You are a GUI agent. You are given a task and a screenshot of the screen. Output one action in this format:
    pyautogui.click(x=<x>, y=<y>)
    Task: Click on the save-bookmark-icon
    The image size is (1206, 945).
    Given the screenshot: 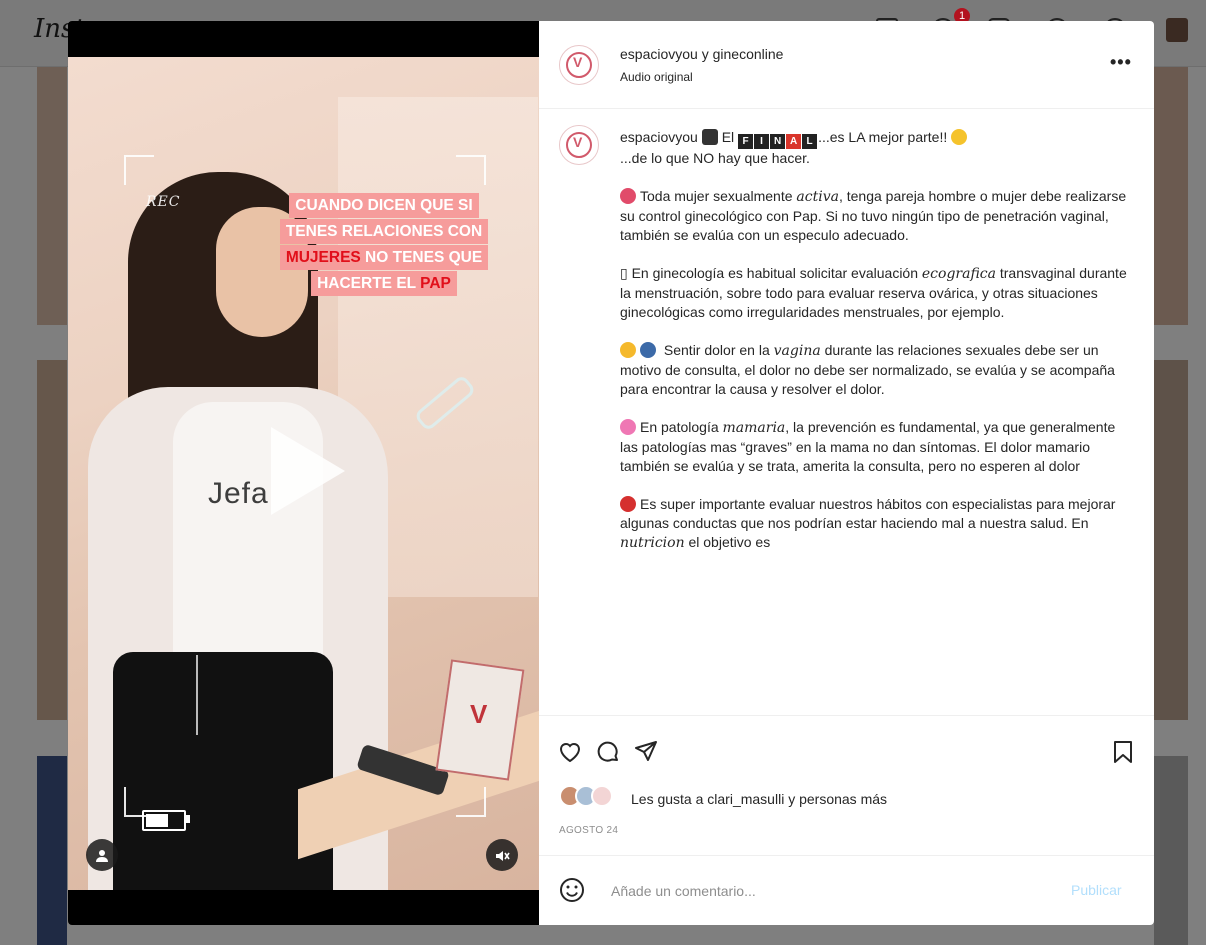 What is the action you would take?
    pyautogui.click(x=1123, y=752)
    